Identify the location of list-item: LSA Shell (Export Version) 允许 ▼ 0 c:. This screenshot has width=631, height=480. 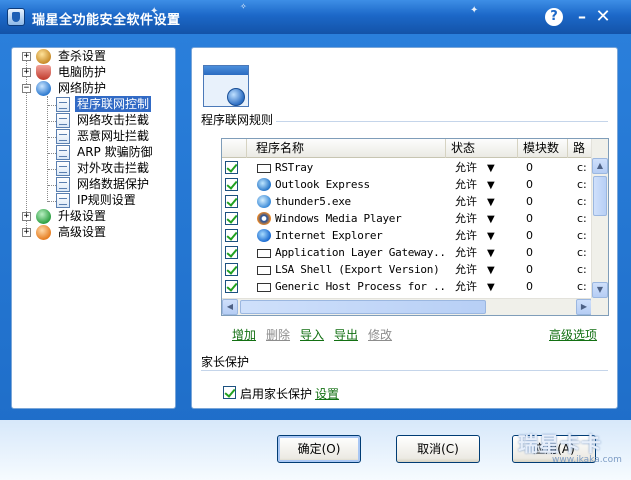
(407, 269).